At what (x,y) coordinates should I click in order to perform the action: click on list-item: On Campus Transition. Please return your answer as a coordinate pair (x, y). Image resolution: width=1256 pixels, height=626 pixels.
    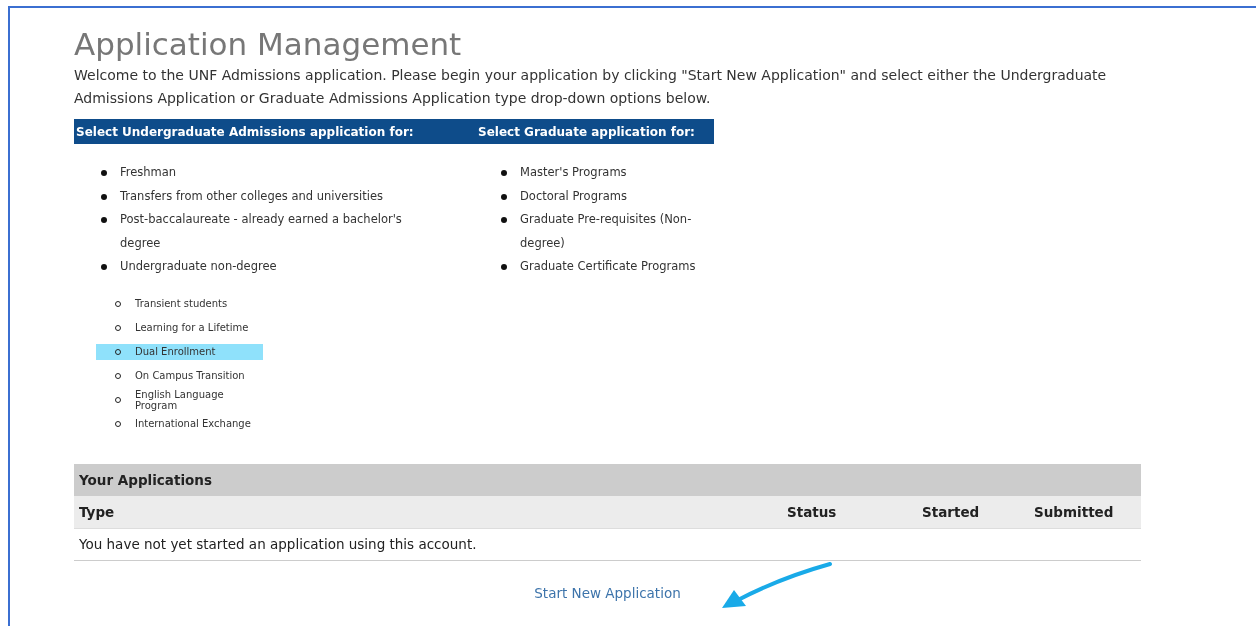
    Looking at the image, I should click on (179, 375).